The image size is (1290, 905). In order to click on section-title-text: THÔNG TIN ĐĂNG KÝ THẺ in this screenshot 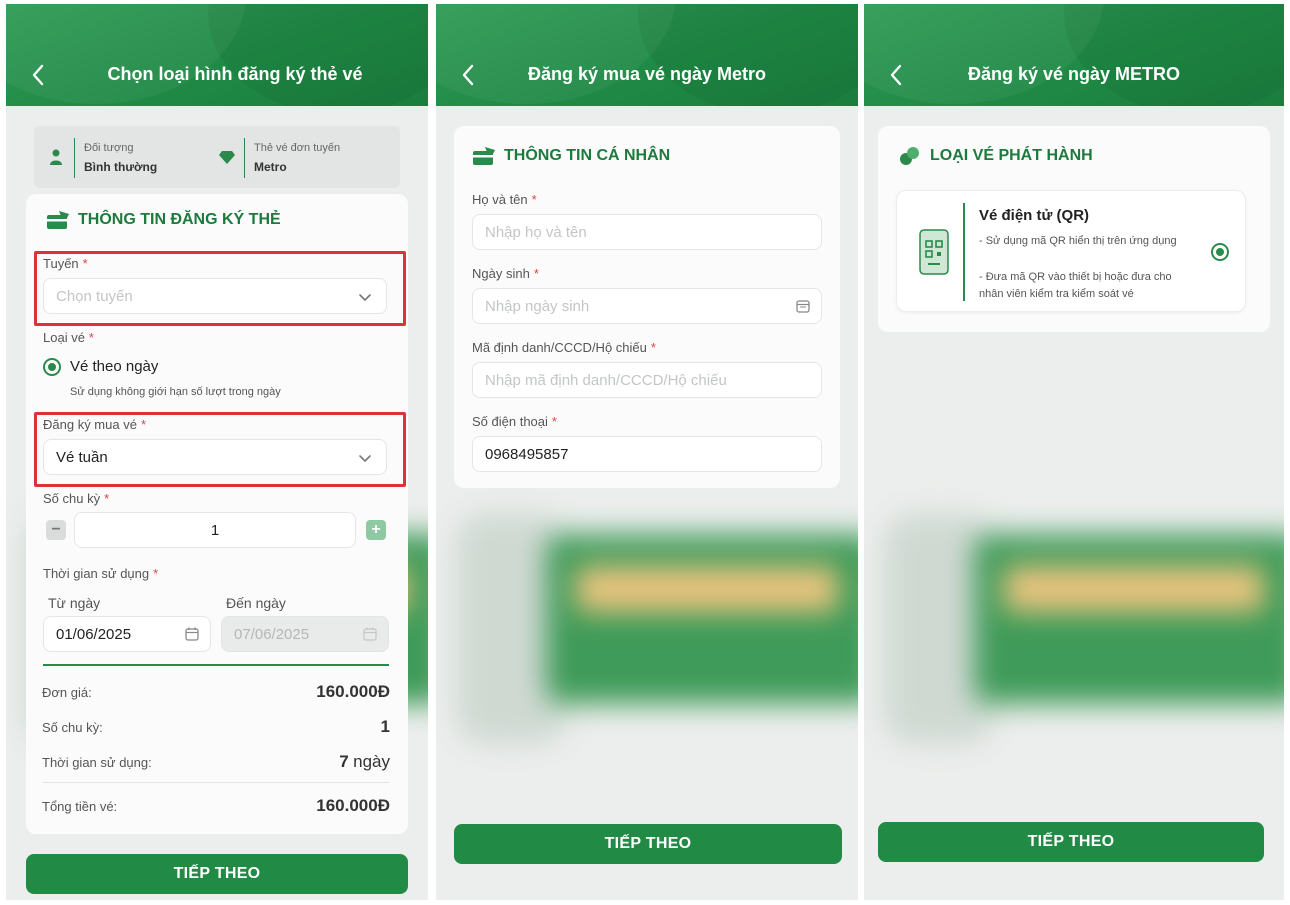, I will do `click(179, 219)`.